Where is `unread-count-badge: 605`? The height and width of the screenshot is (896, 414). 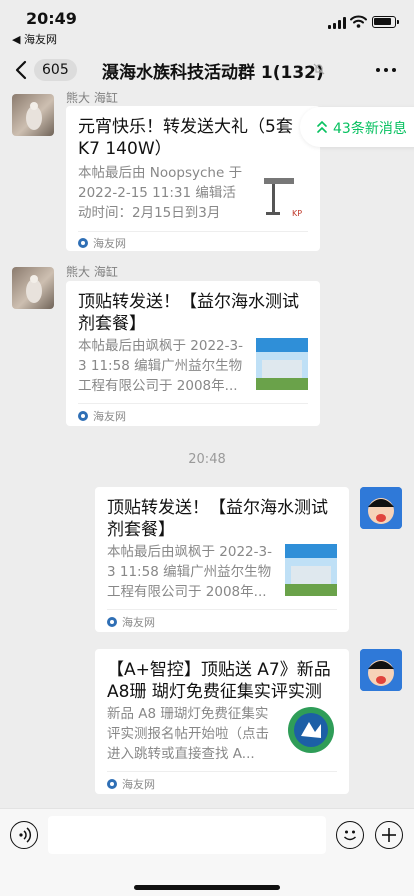
unread-count-badge: 605 is located at coordinates (55, 70).